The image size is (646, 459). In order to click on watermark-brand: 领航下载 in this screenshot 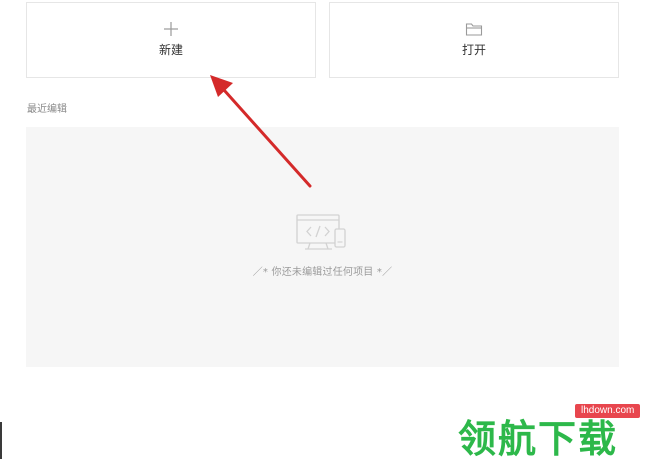, I will do `click(538, 438)`.